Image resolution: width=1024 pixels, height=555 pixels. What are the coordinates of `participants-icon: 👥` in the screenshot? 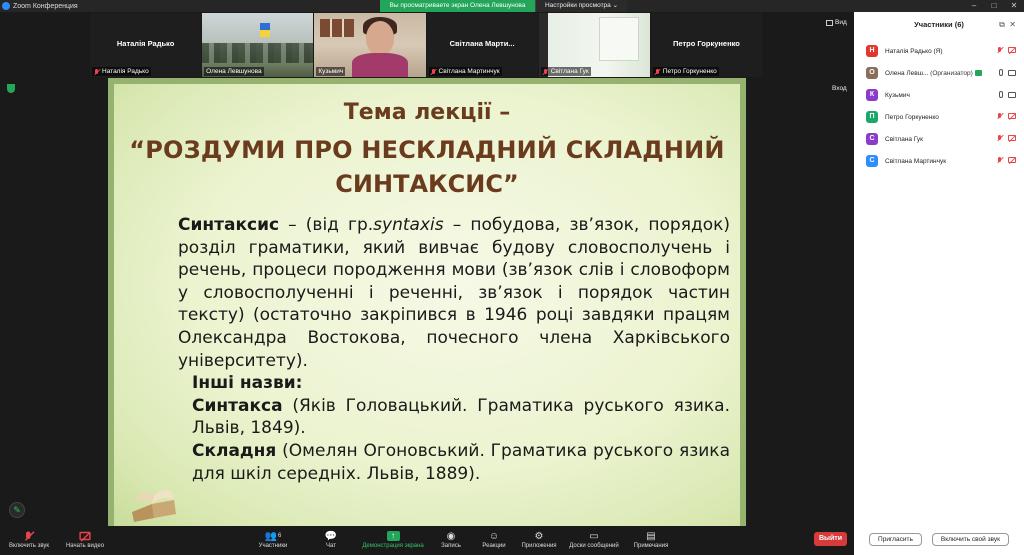 It's located at (271, 536).